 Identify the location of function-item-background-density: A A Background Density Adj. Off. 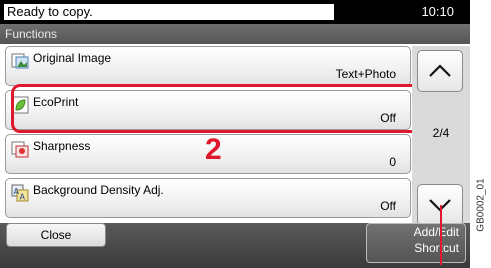
(208, 198).